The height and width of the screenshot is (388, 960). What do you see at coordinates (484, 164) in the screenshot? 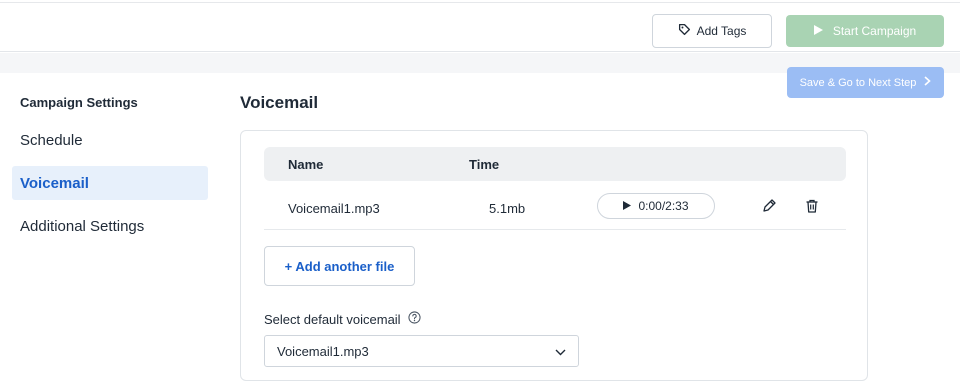
I see `column-header-time: Time` at bounding box center [484, 164].